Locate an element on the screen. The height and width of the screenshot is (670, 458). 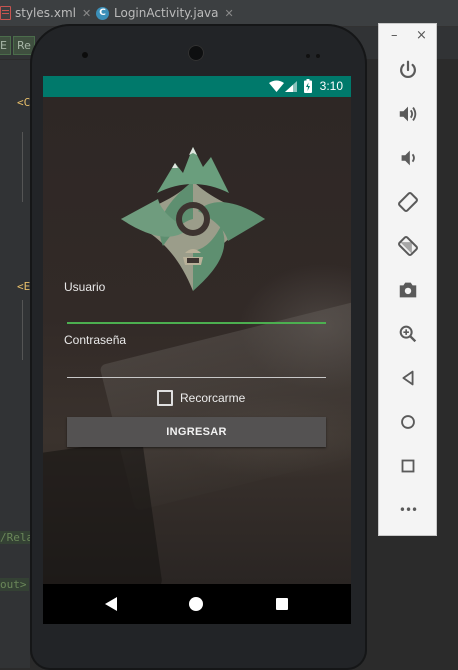
more-icon: ••• is located at coordinates (408, 510).